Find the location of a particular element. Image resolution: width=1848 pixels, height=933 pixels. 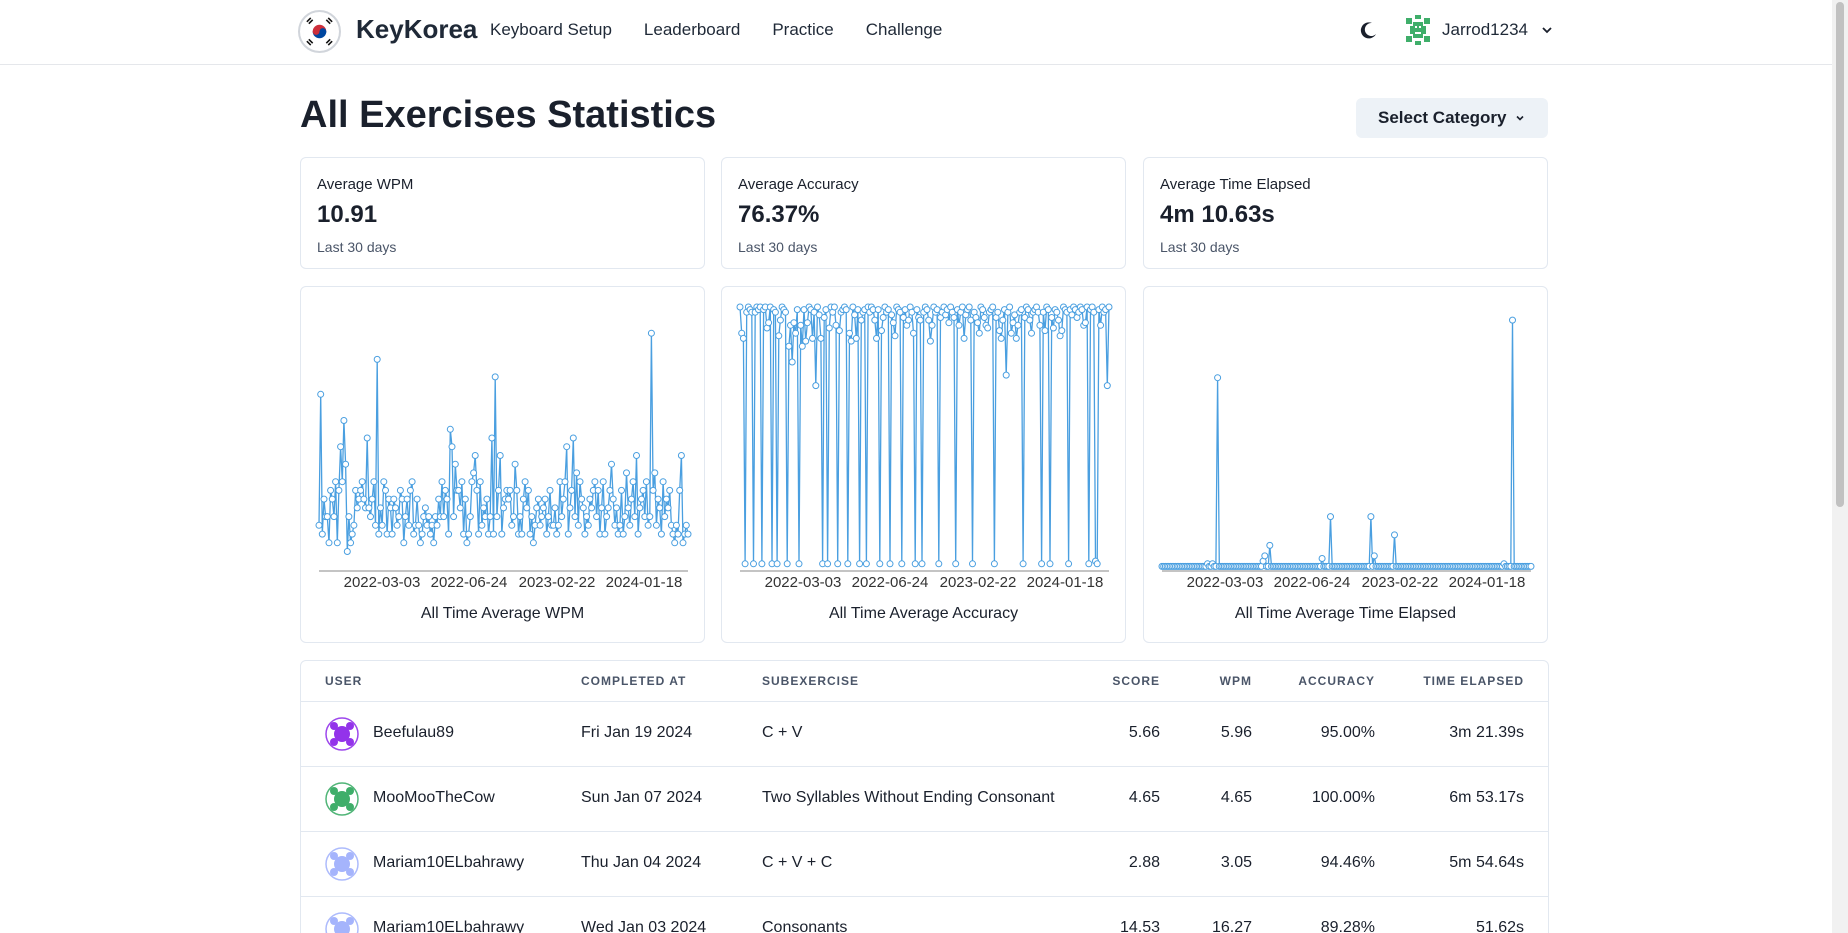

page-scrollbar is located at coordinates (1840, 466).